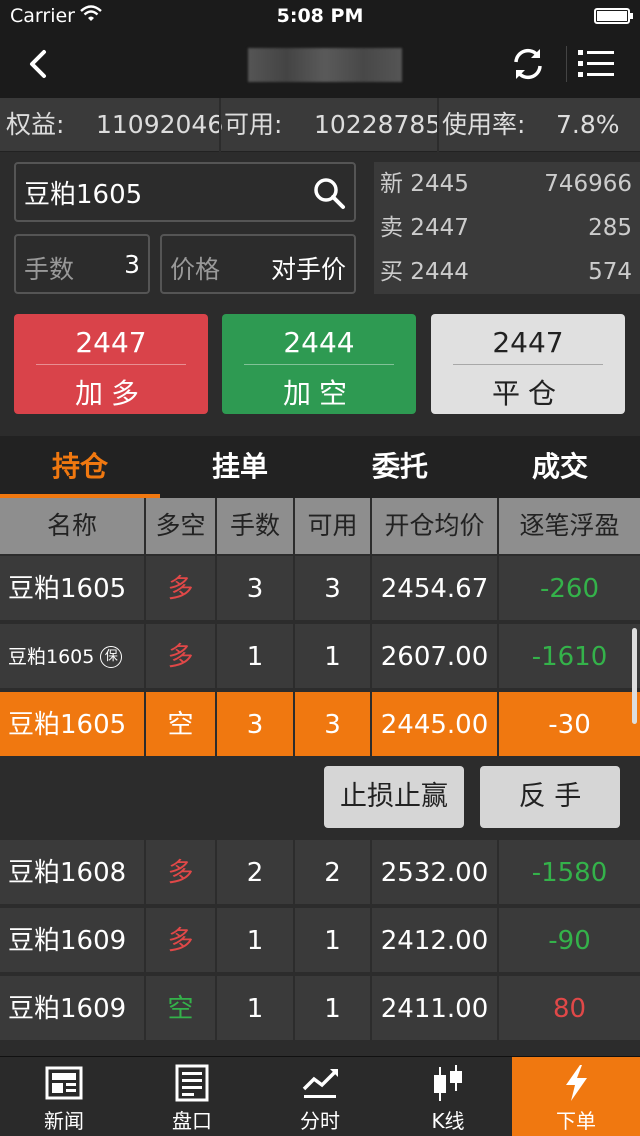 This screenshot has height=1136, width=640. What do you see at coordinates (434, 941) in the screenshot?
I see `cell-avg-price: 2412.00` at bounding box center [434, 941].